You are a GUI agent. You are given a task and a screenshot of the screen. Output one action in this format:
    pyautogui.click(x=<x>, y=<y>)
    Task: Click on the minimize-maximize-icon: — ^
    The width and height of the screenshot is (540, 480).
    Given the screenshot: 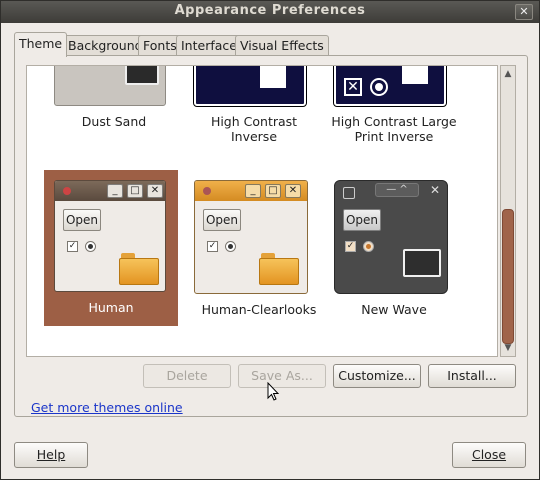 What is the action you would take?
    pyautogui.click(x=397, y=190)
    